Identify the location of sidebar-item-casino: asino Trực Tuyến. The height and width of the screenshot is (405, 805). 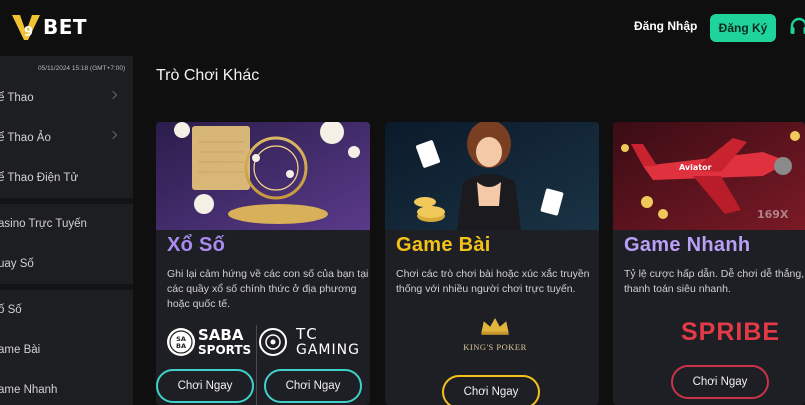
(66, 224).